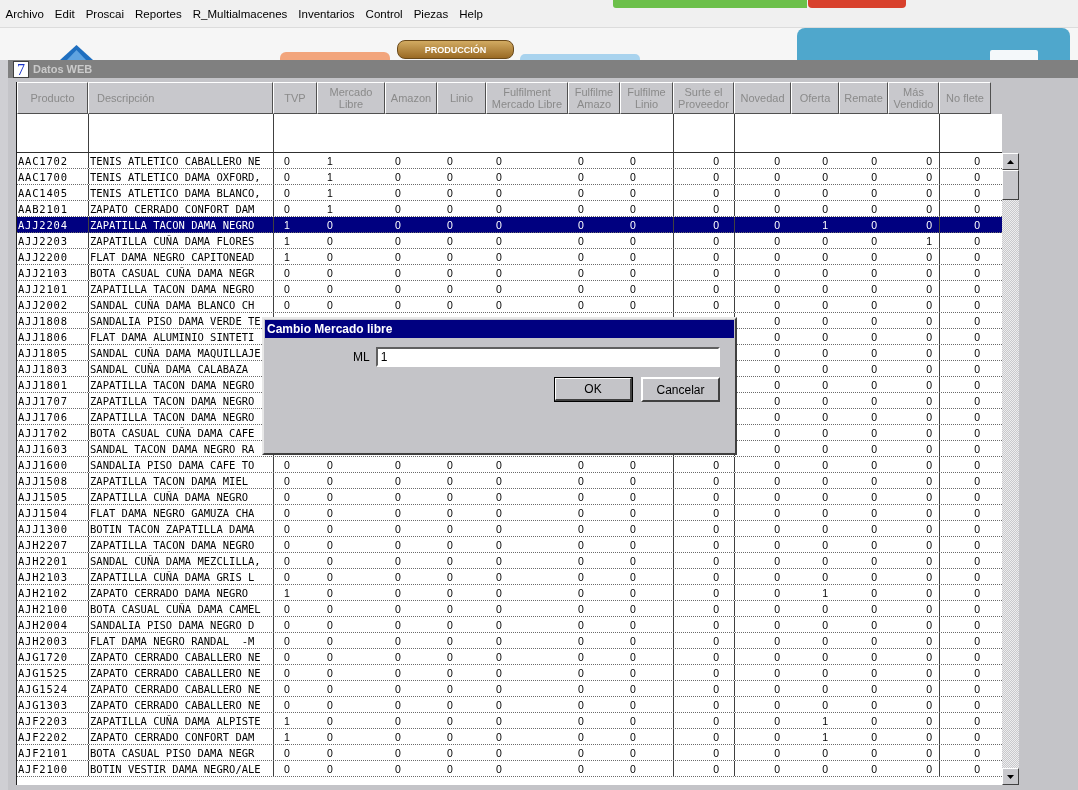  Describe the element at coordinates (43, 496) in the screenshot. I see `table-cell-text: AJJ1505` at that location.